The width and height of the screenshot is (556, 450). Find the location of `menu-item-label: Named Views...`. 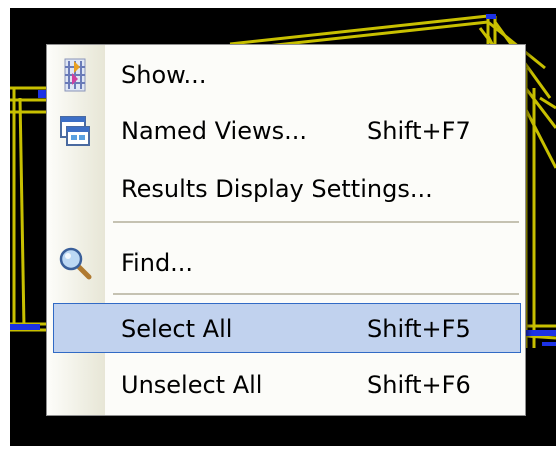

menu-item-label: Named Views... is located at coordinates (214, 131).